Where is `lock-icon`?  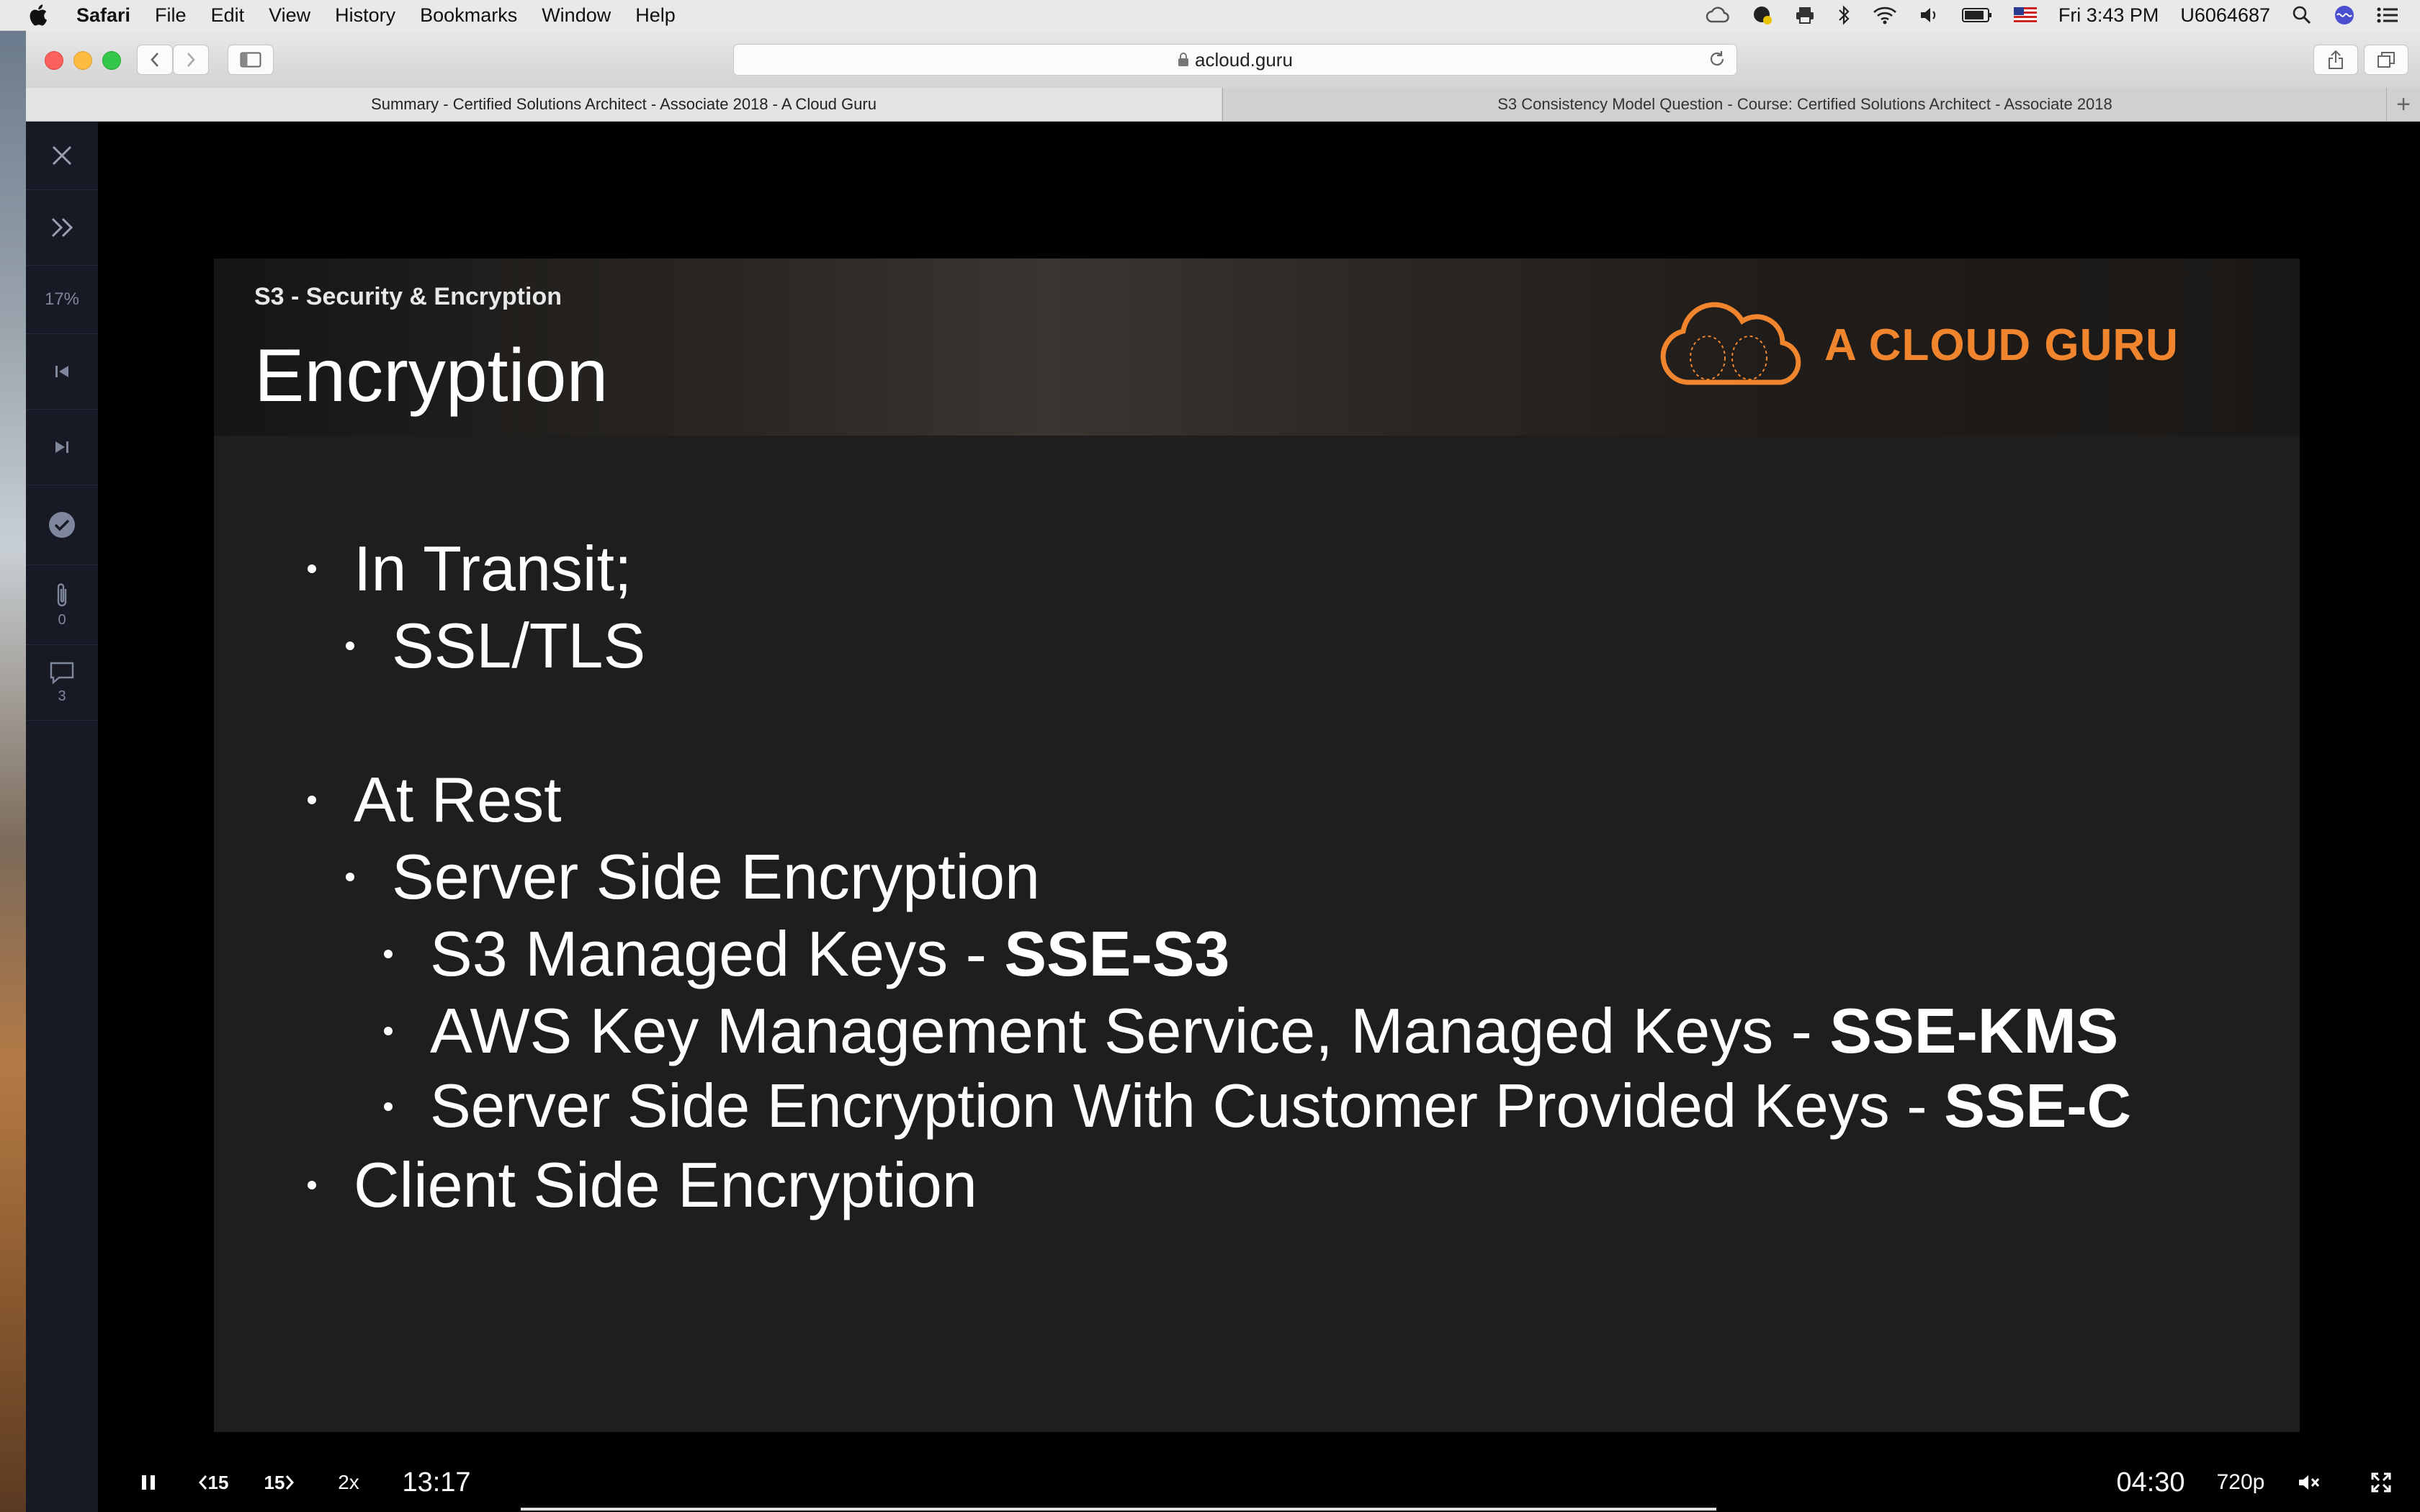
lock-icon is located at coordinates (1183, 59).